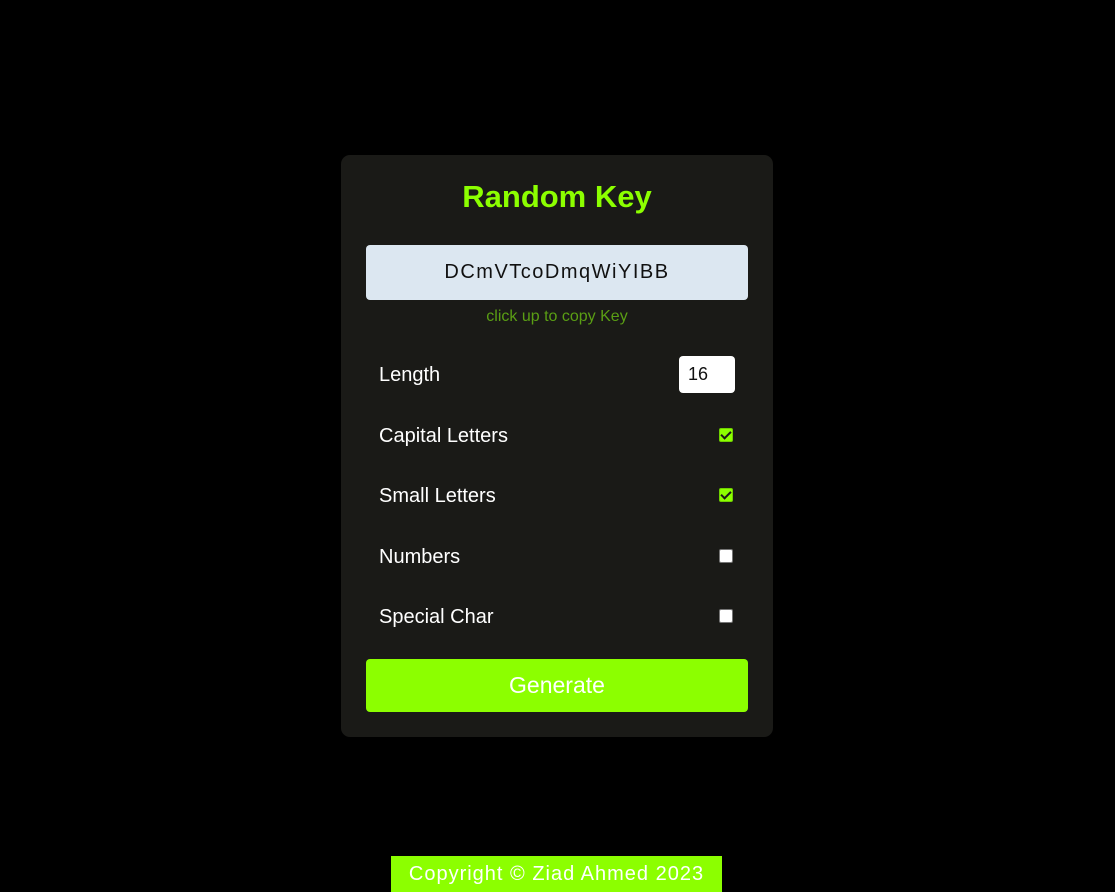  Describe the element at coordinates (707, 374) in the screenshot. I see `length-input` at that location.